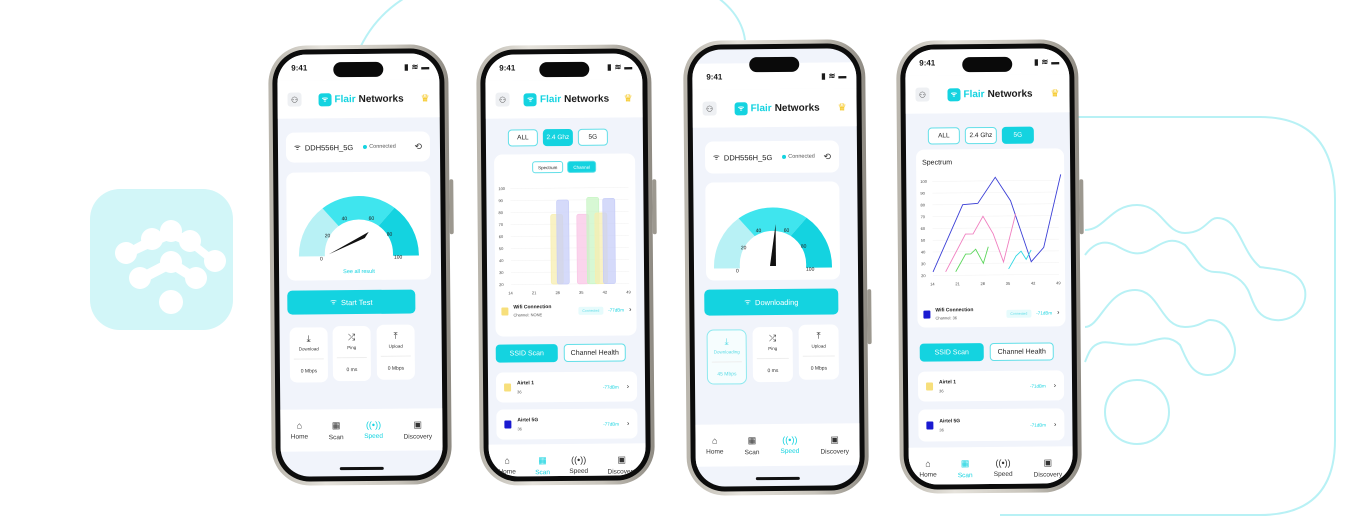 The width and height of the screenshot is (1355, 531). What do you see at coordinates (359, 226) in the screenshot?
I see `speed-gauge-card: 0 20 40 60 80 100 See all result` at bounding box center [359, 226].